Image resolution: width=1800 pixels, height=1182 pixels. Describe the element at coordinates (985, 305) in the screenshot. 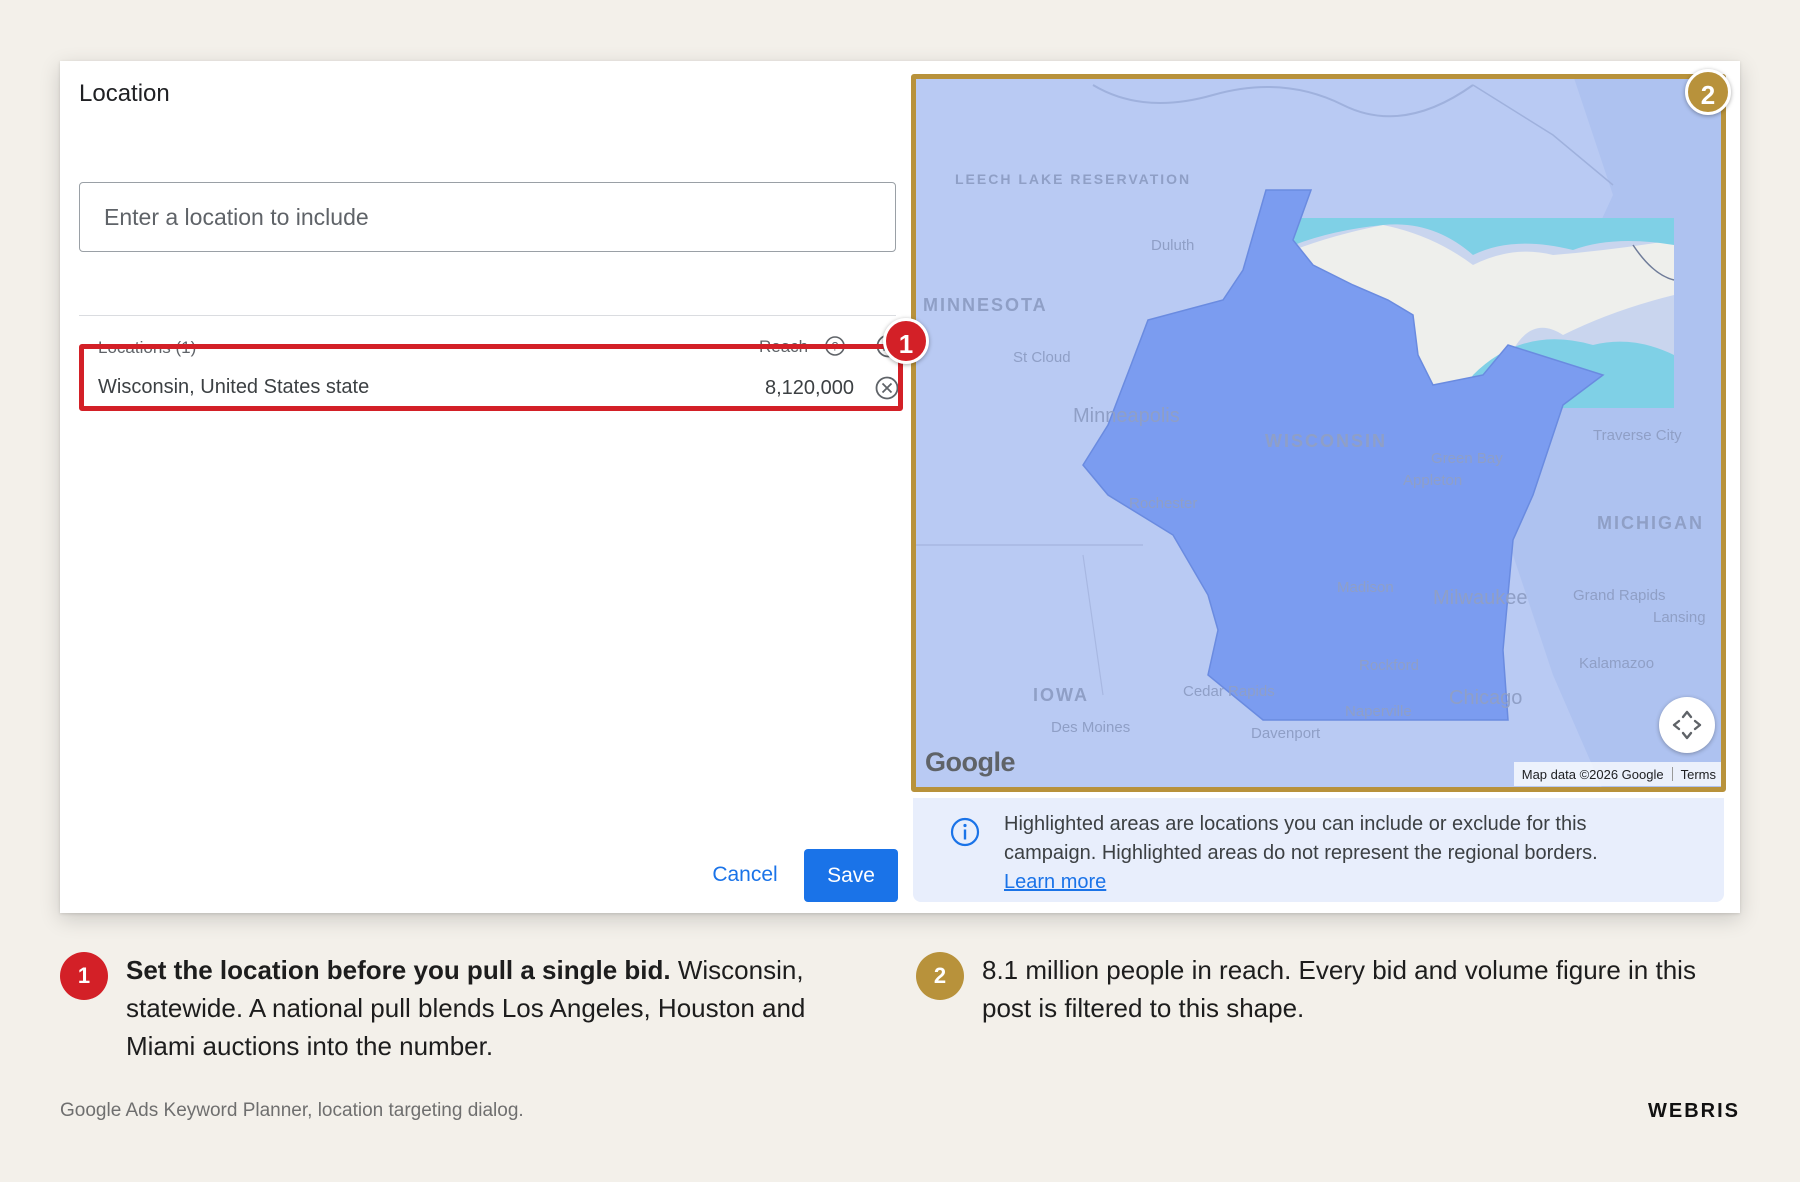

I see `map-region-label: MINNESOTA` at that location.